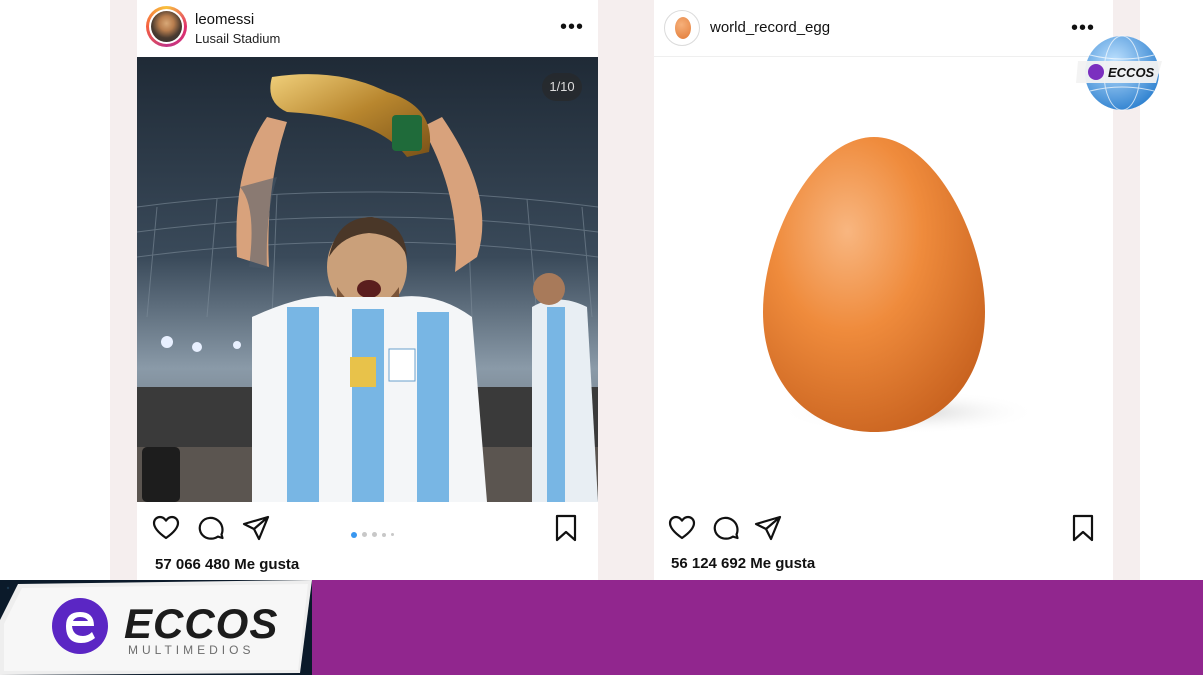 The width and height of the screenshot is (1203, 675). What do you see at coordinates (191, 650) in the screenshot?
I see `eccos-brand-sub: MULTIMEDIOS` at bounding box center [191, 650].